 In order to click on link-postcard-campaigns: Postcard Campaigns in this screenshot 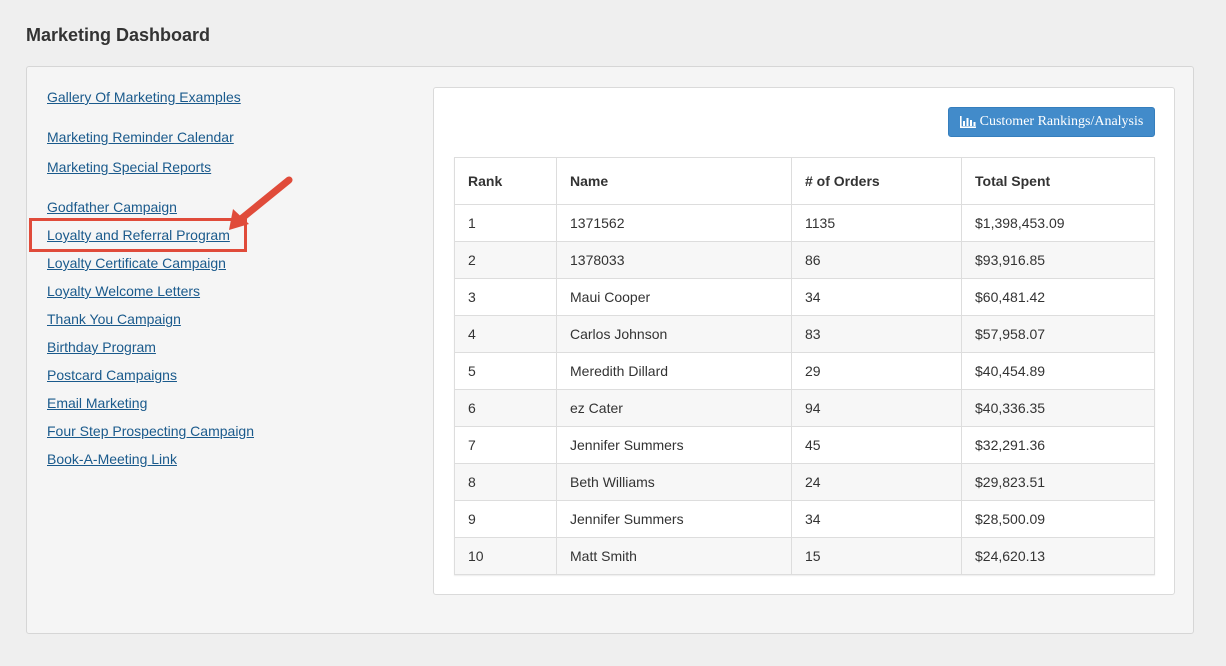, I will do `click(112, 375)`.